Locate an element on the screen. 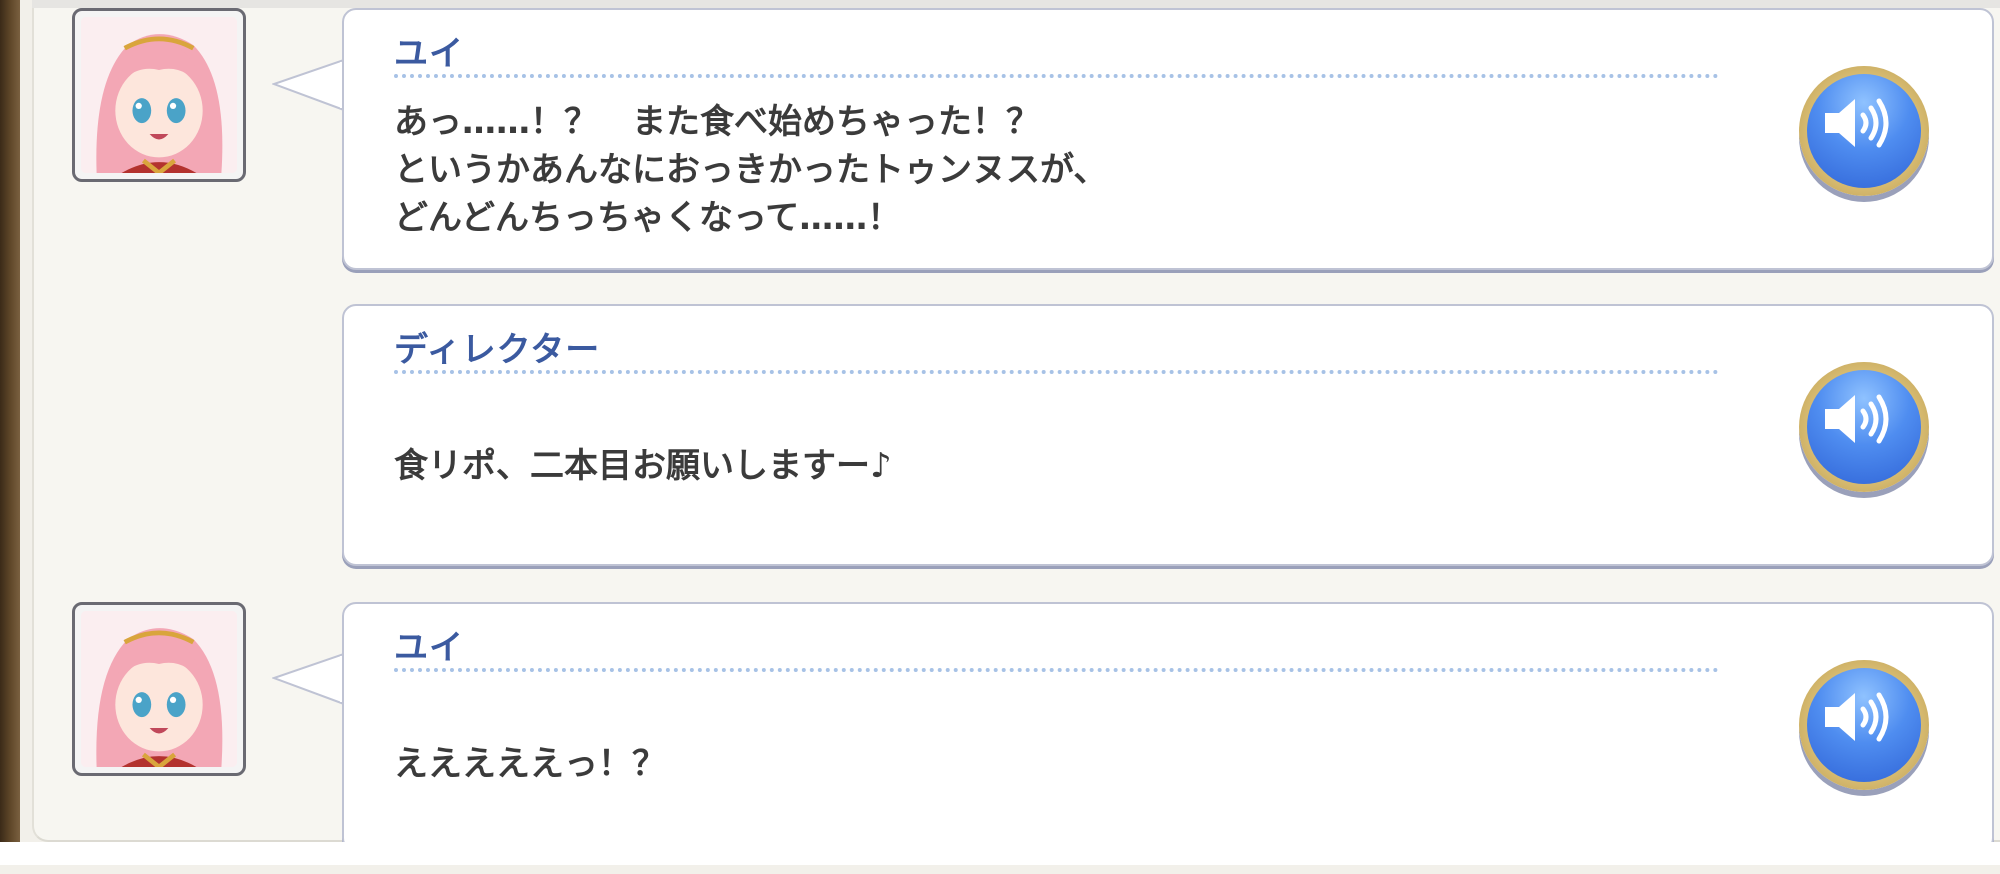 The width and height of the screenshot is (2000, 874). log-bottom-edge is located at coordinates (1000, 853).